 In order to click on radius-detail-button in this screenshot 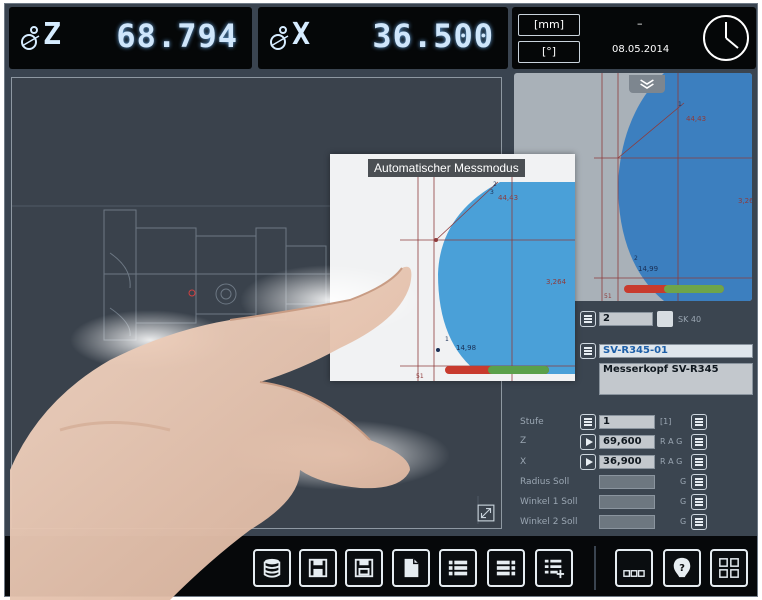, I will do `click(699, 482)`.